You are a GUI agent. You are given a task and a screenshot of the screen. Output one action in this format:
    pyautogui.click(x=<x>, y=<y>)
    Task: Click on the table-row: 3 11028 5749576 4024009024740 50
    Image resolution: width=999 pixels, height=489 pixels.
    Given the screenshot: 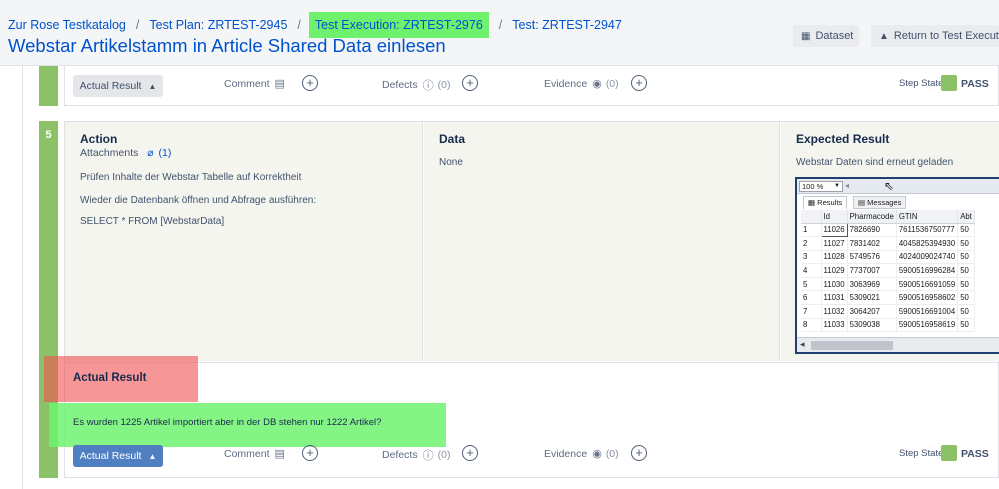 What is the action you would take?
    pyautogui.click(x=888, y=257)
    